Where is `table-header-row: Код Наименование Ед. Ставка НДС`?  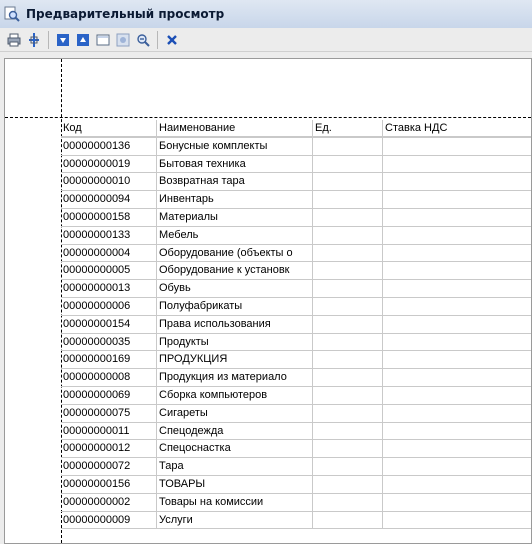 table-header-row: Код Наименование Ед. Ставка НДС is located at coordinates (296, 129).